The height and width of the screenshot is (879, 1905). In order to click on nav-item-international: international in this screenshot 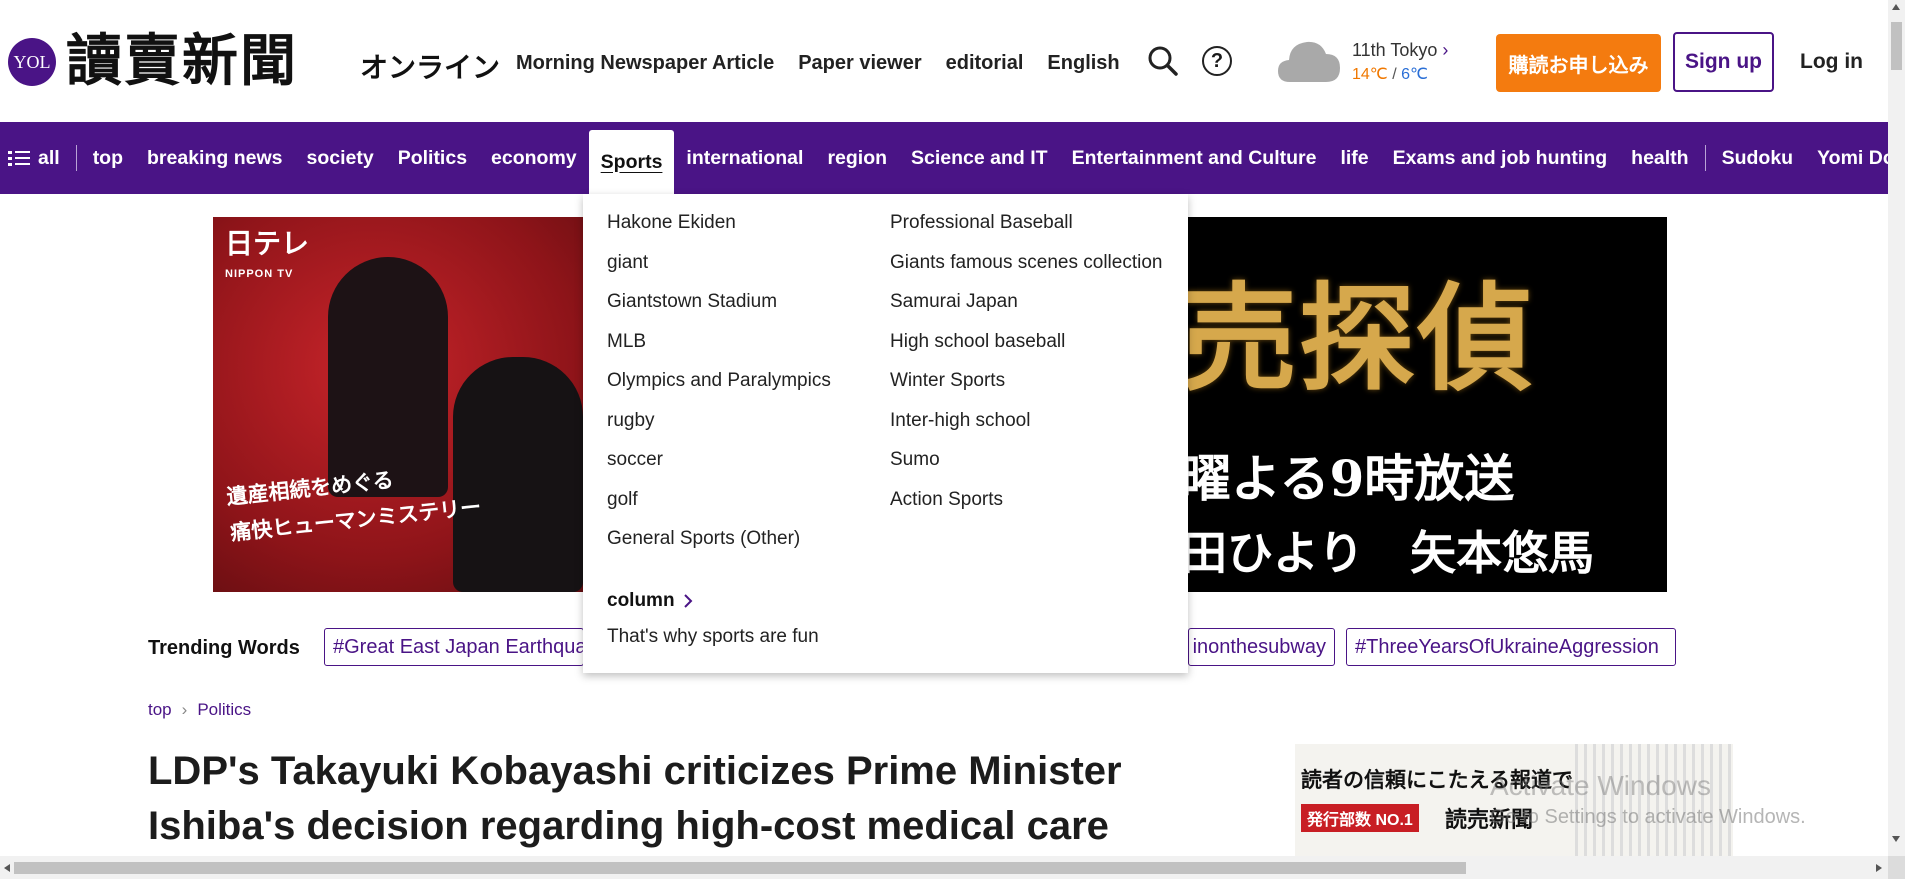, I will do `click(744, 158)`.